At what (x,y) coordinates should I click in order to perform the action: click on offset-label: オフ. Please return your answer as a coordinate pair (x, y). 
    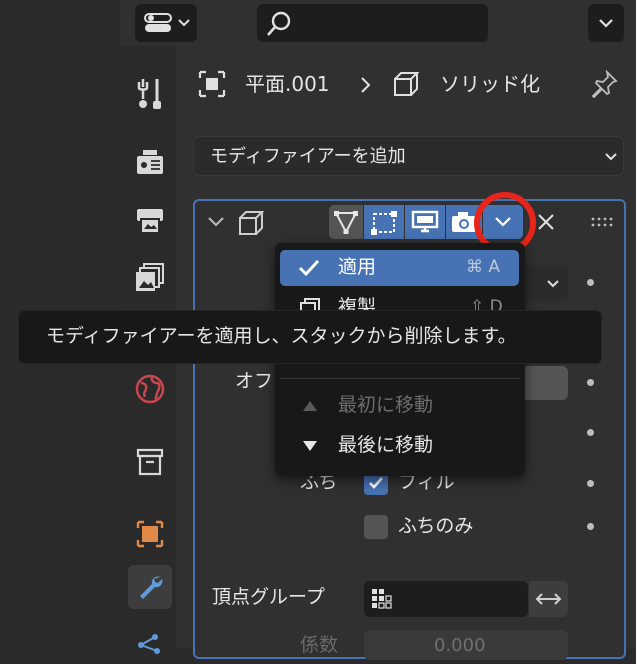
    Looking at the image, I should click on (254, 381).